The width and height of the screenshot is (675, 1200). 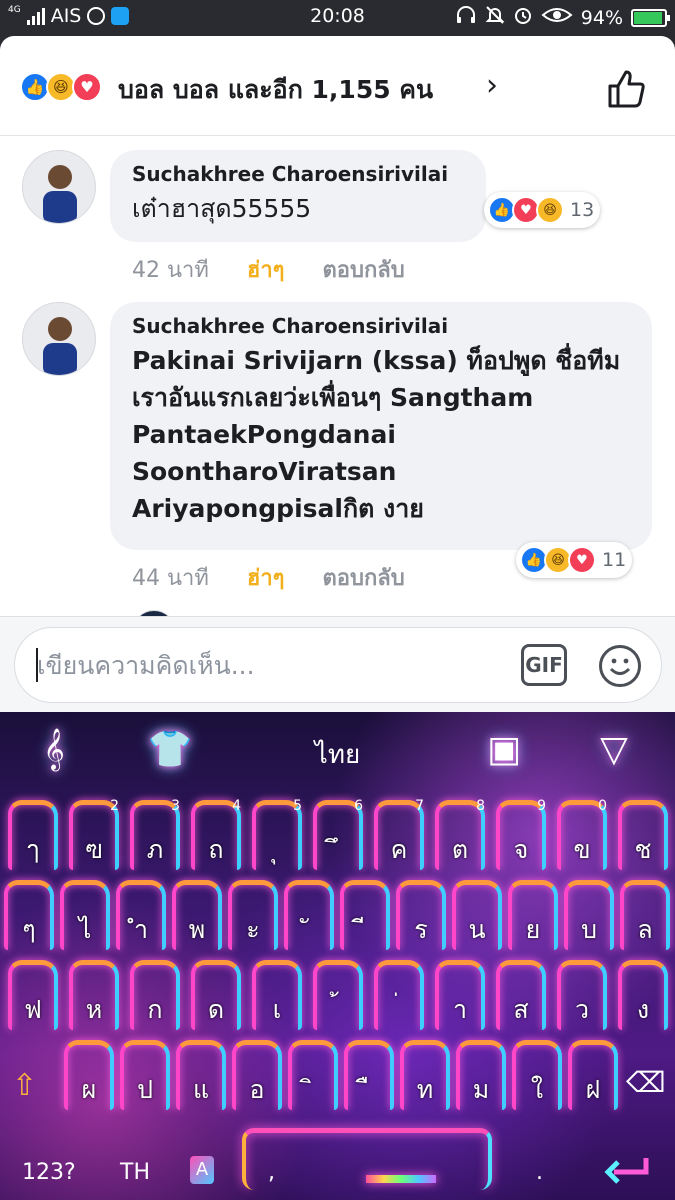 I want to click on comment-input, so click(x=272, y=665).